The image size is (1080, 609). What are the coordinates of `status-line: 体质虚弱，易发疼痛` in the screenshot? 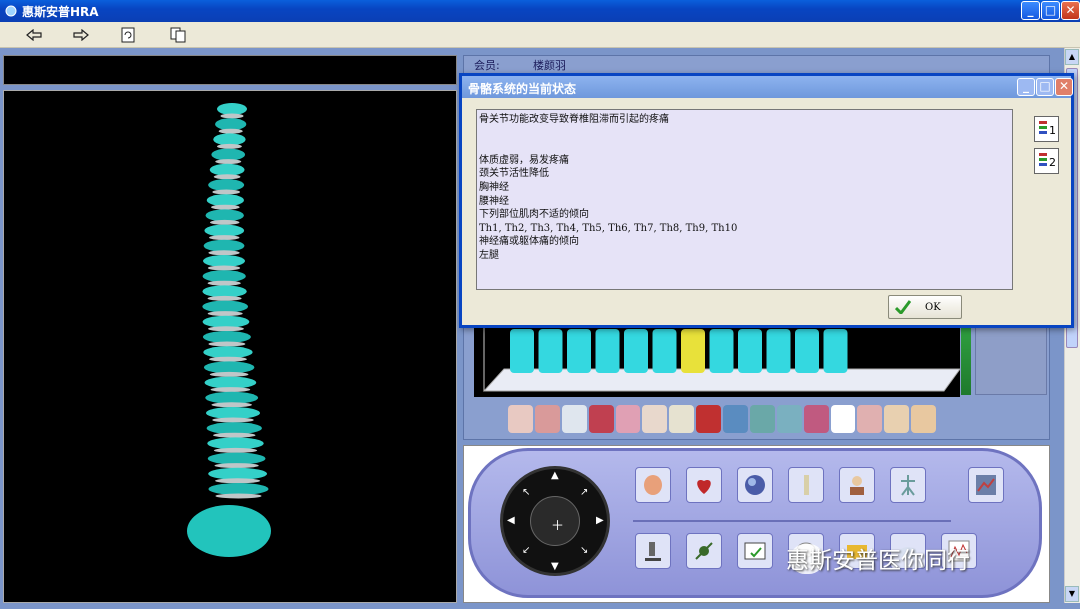 It's located at (524, 160).